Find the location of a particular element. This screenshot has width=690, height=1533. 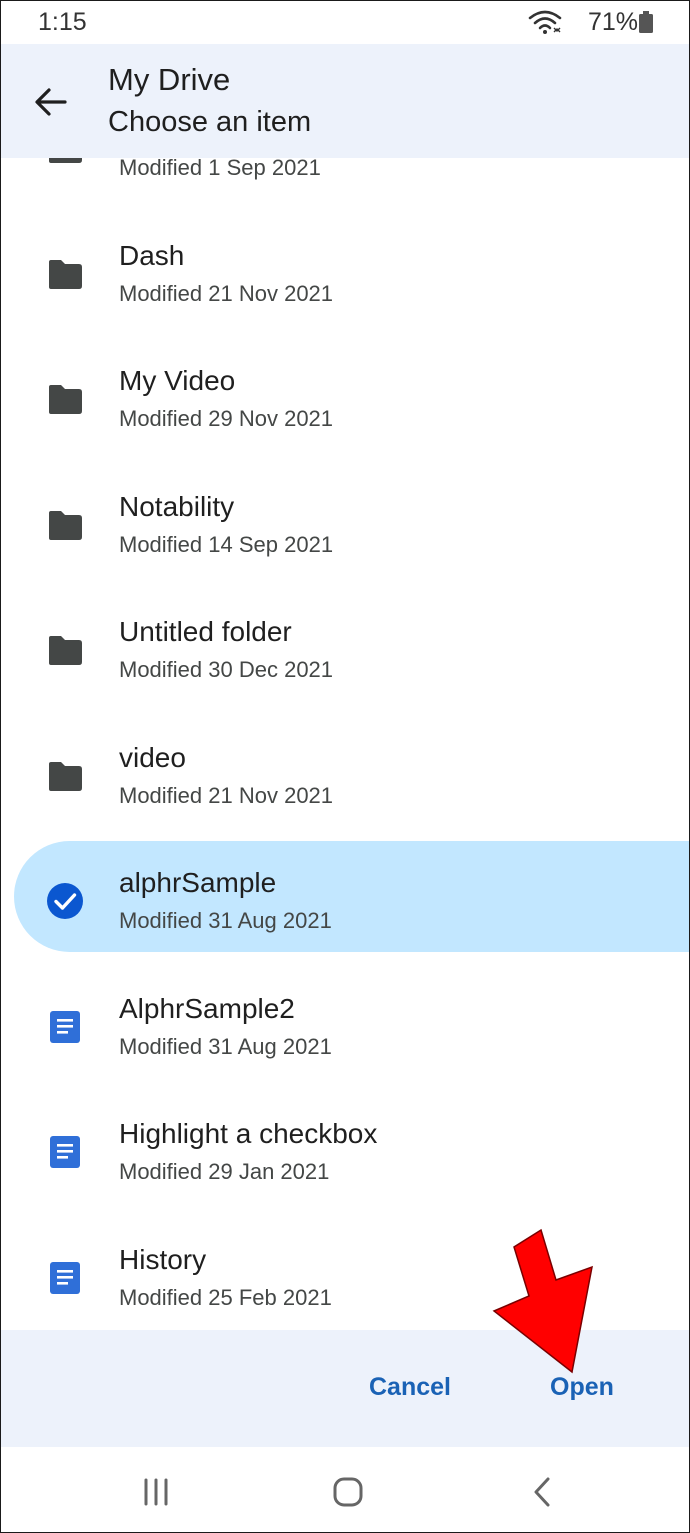

recents-button is located at coordinates (156, 1492).